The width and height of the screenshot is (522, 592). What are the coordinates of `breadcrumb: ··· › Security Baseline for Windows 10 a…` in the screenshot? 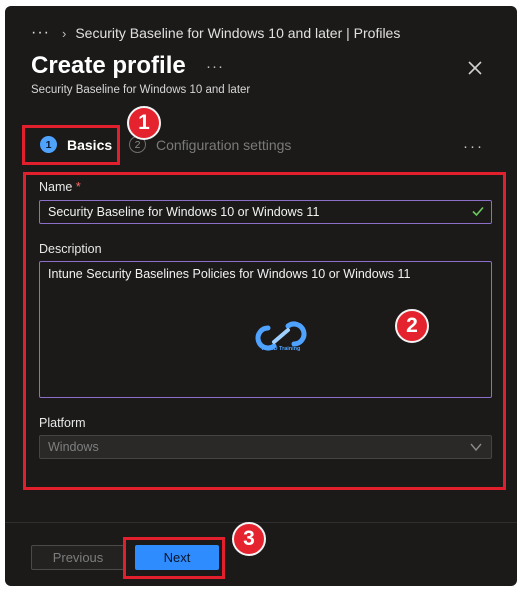 It's located at (215, 33).